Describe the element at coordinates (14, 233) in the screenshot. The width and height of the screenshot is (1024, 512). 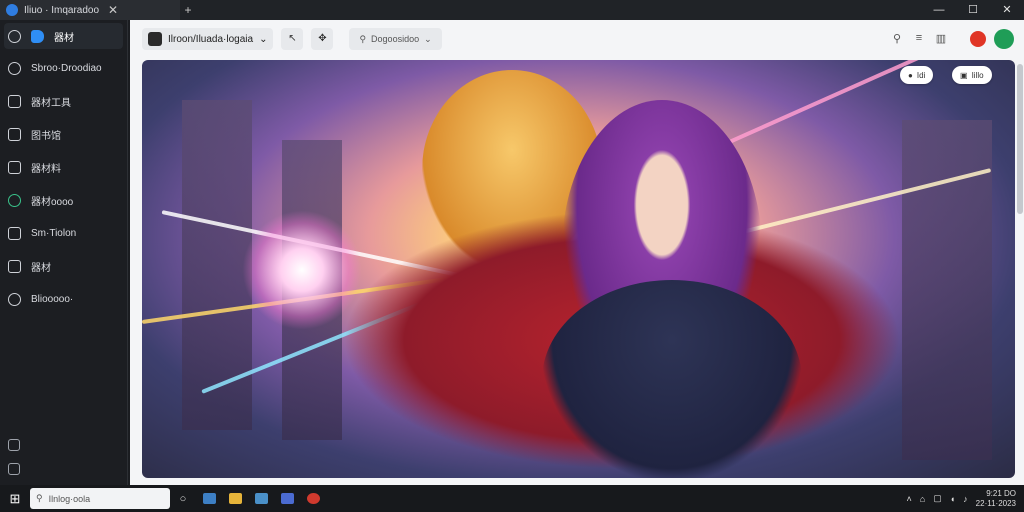
I see `clipboard-icon` at that location.